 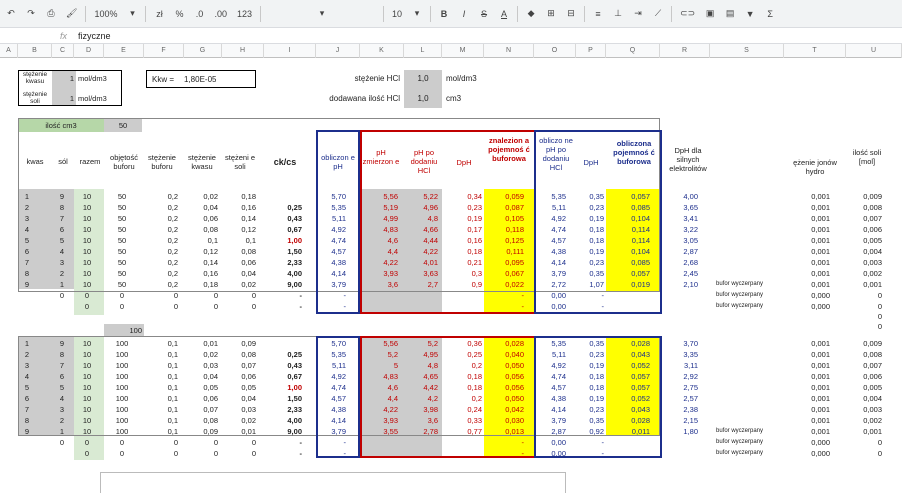 I want to click on t1-cell: 4,66, so click(x=421, y=229).